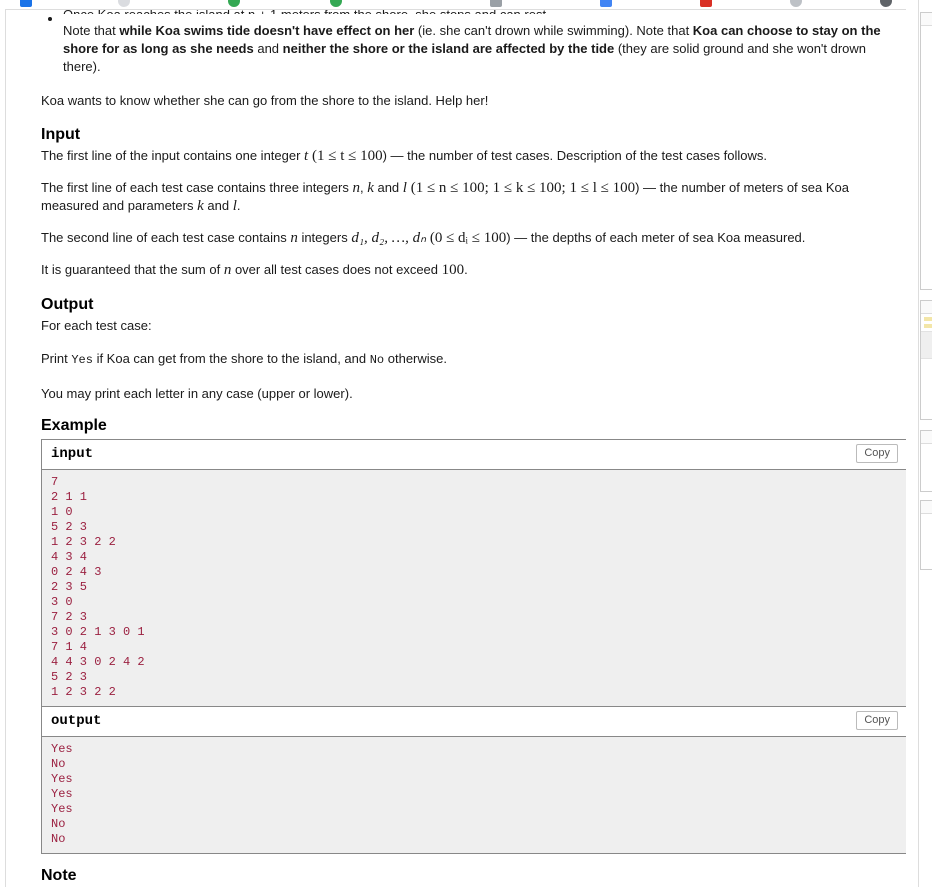 The image size is (932, 887). Describe the element at coordinates (336, 269) in the screenshot. I see `input-line4-text-b: over all test cases does not exceed` at that location.